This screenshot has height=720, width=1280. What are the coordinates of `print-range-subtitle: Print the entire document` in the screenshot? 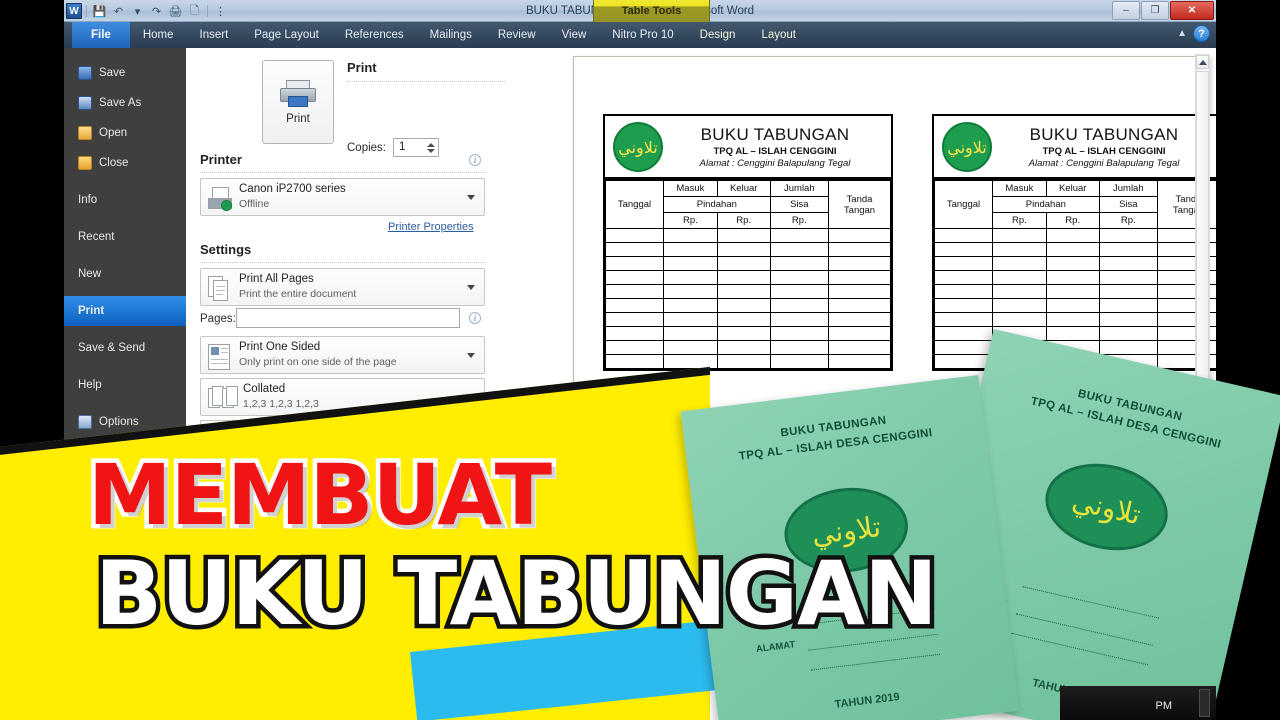 It's located at (298, 294).